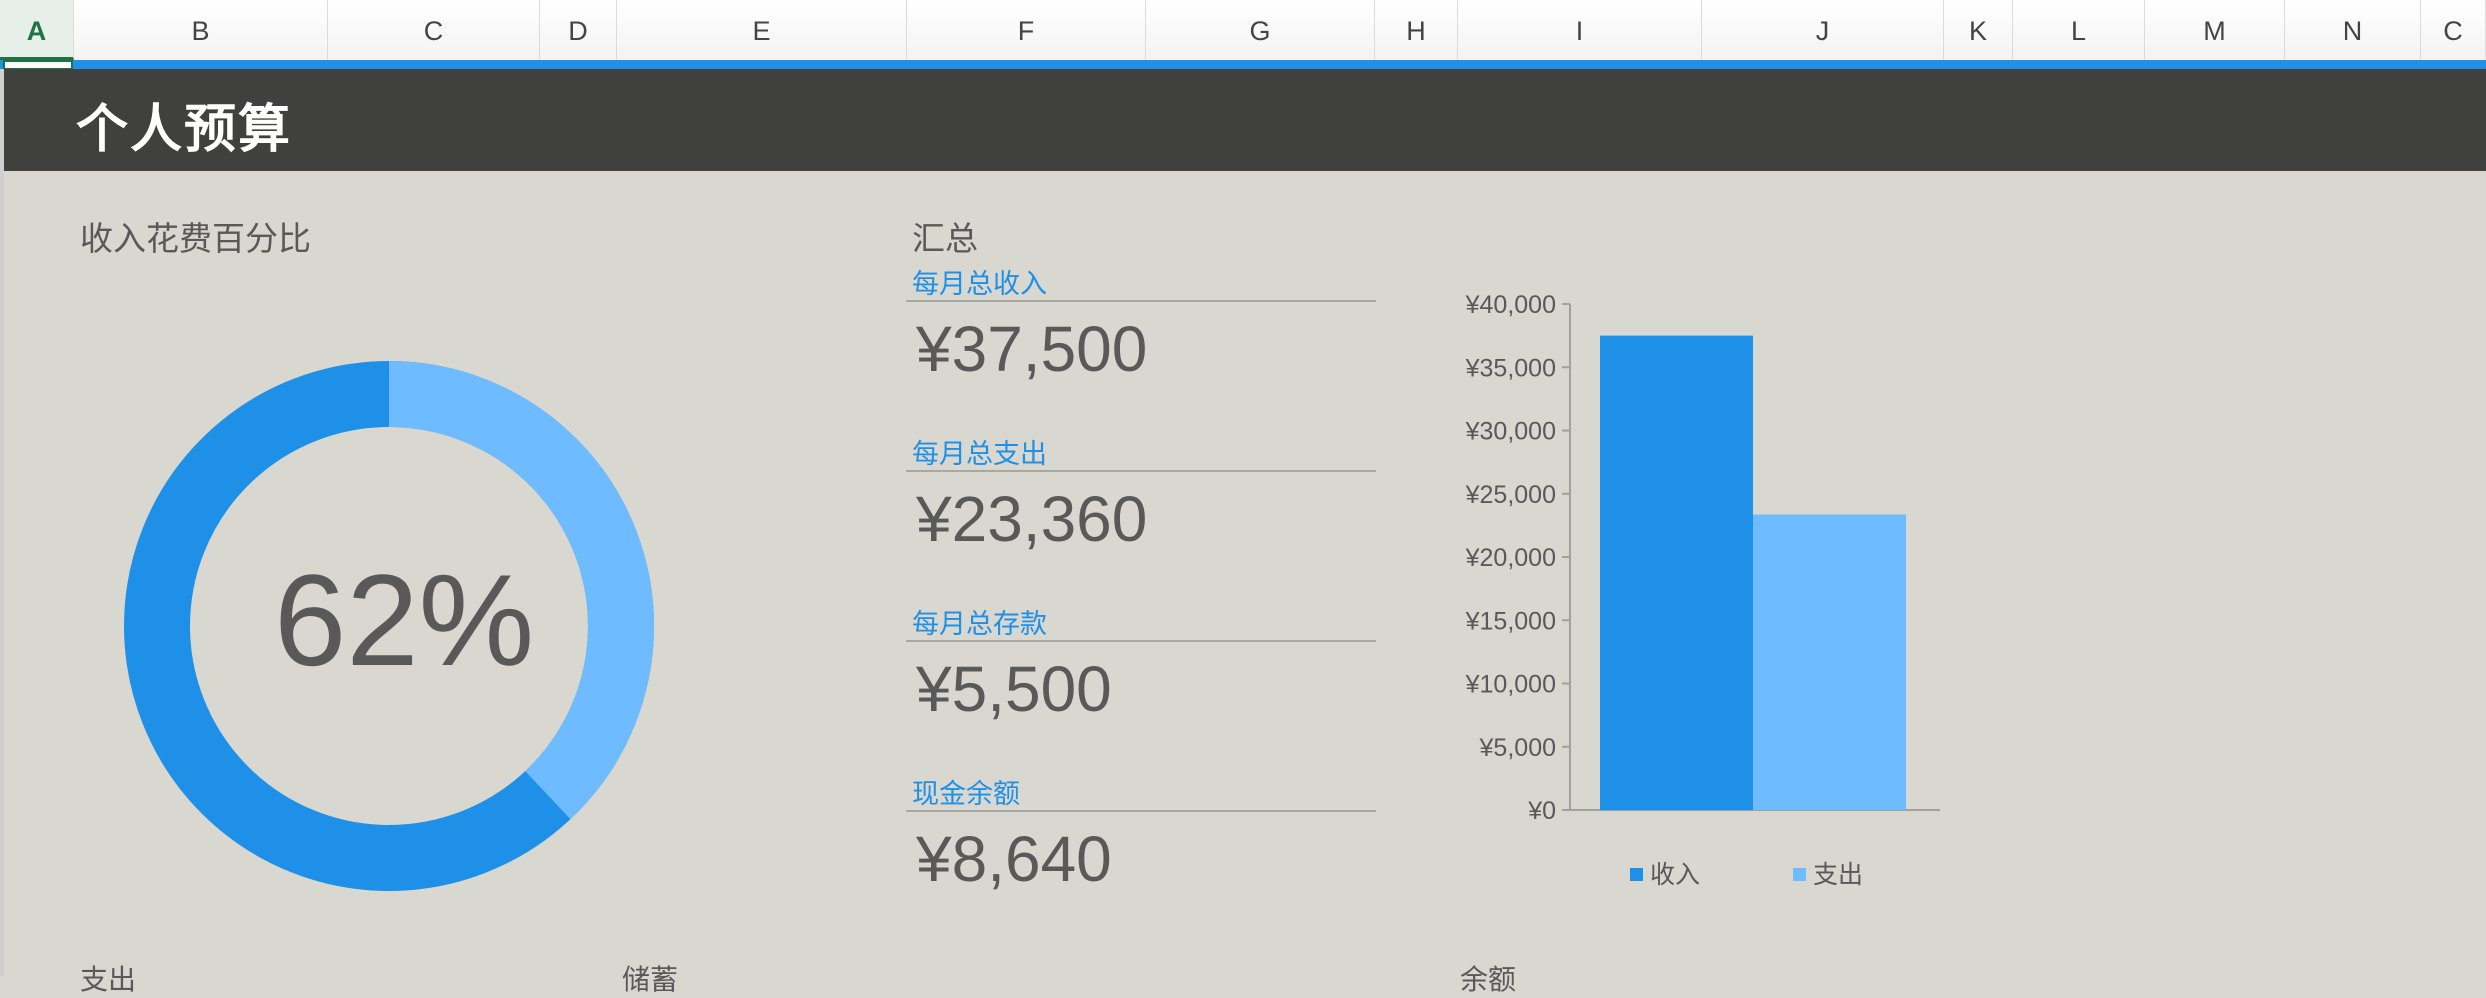  I want to click on y-tick-label: ¥35,000, so click(1510, 368).